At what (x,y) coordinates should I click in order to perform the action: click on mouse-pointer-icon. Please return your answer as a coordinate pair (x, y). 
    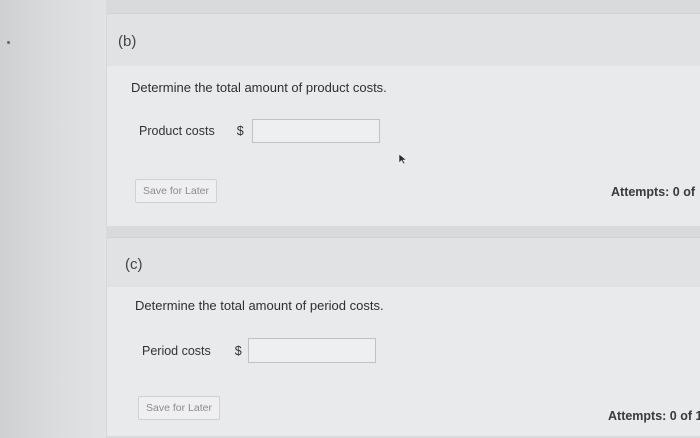
    Looking at the image, I should click on (403, 159).